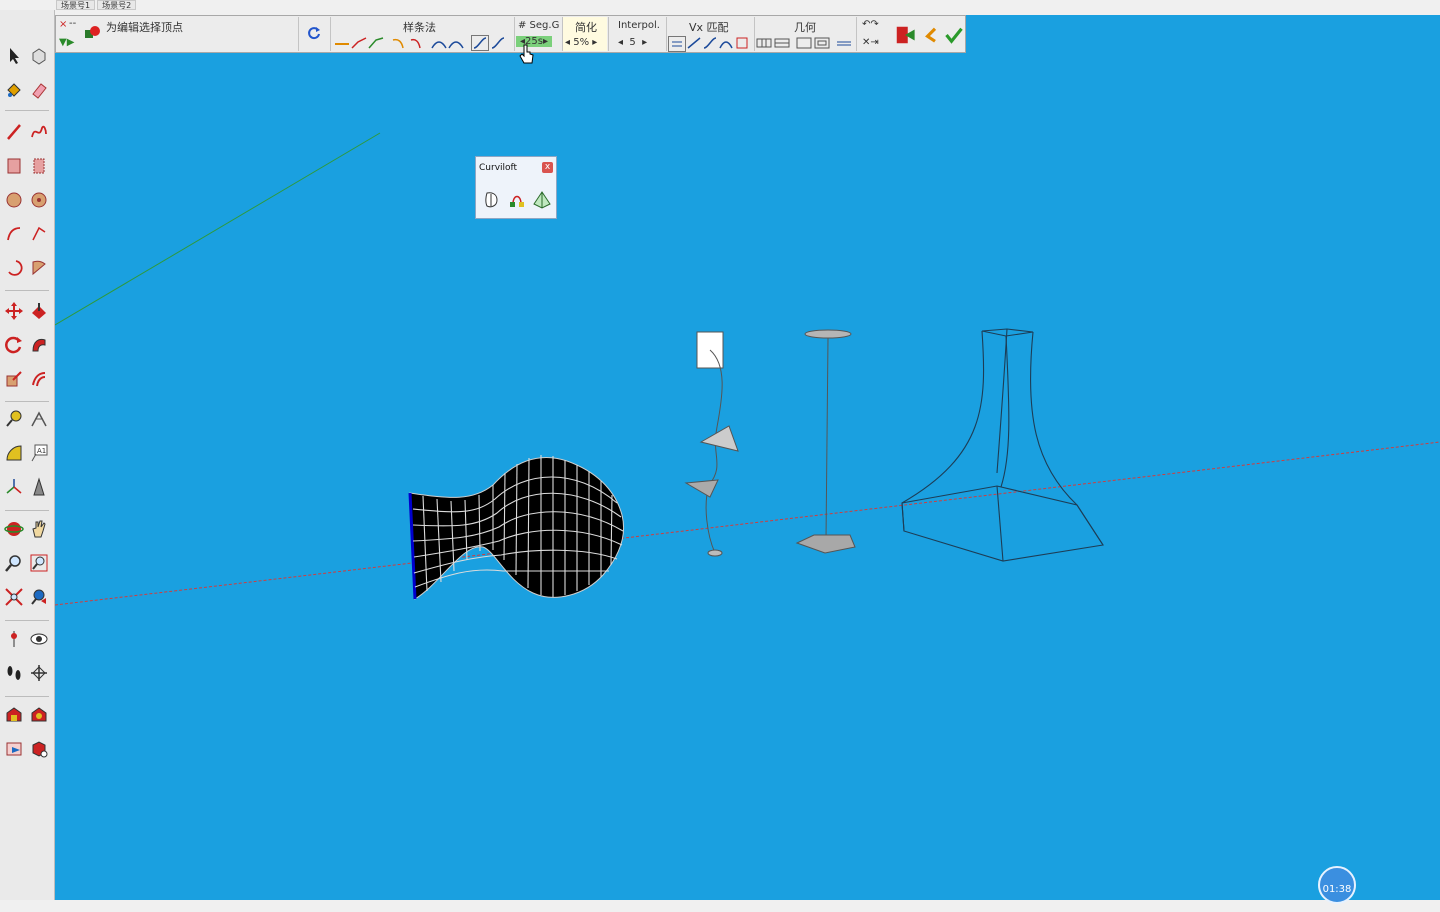  I want to click on vx-list-icon, so click(677, 44).